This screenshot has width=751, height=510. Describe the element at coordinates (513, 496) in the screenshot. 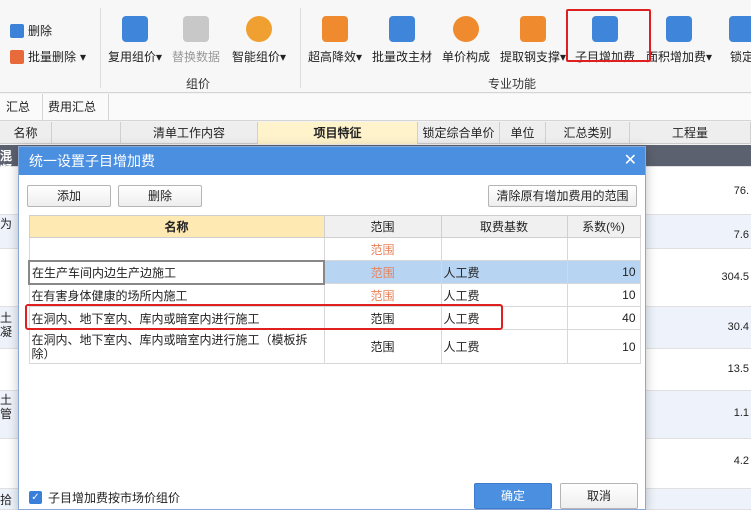

I see `ok-button: 确定` at that location.